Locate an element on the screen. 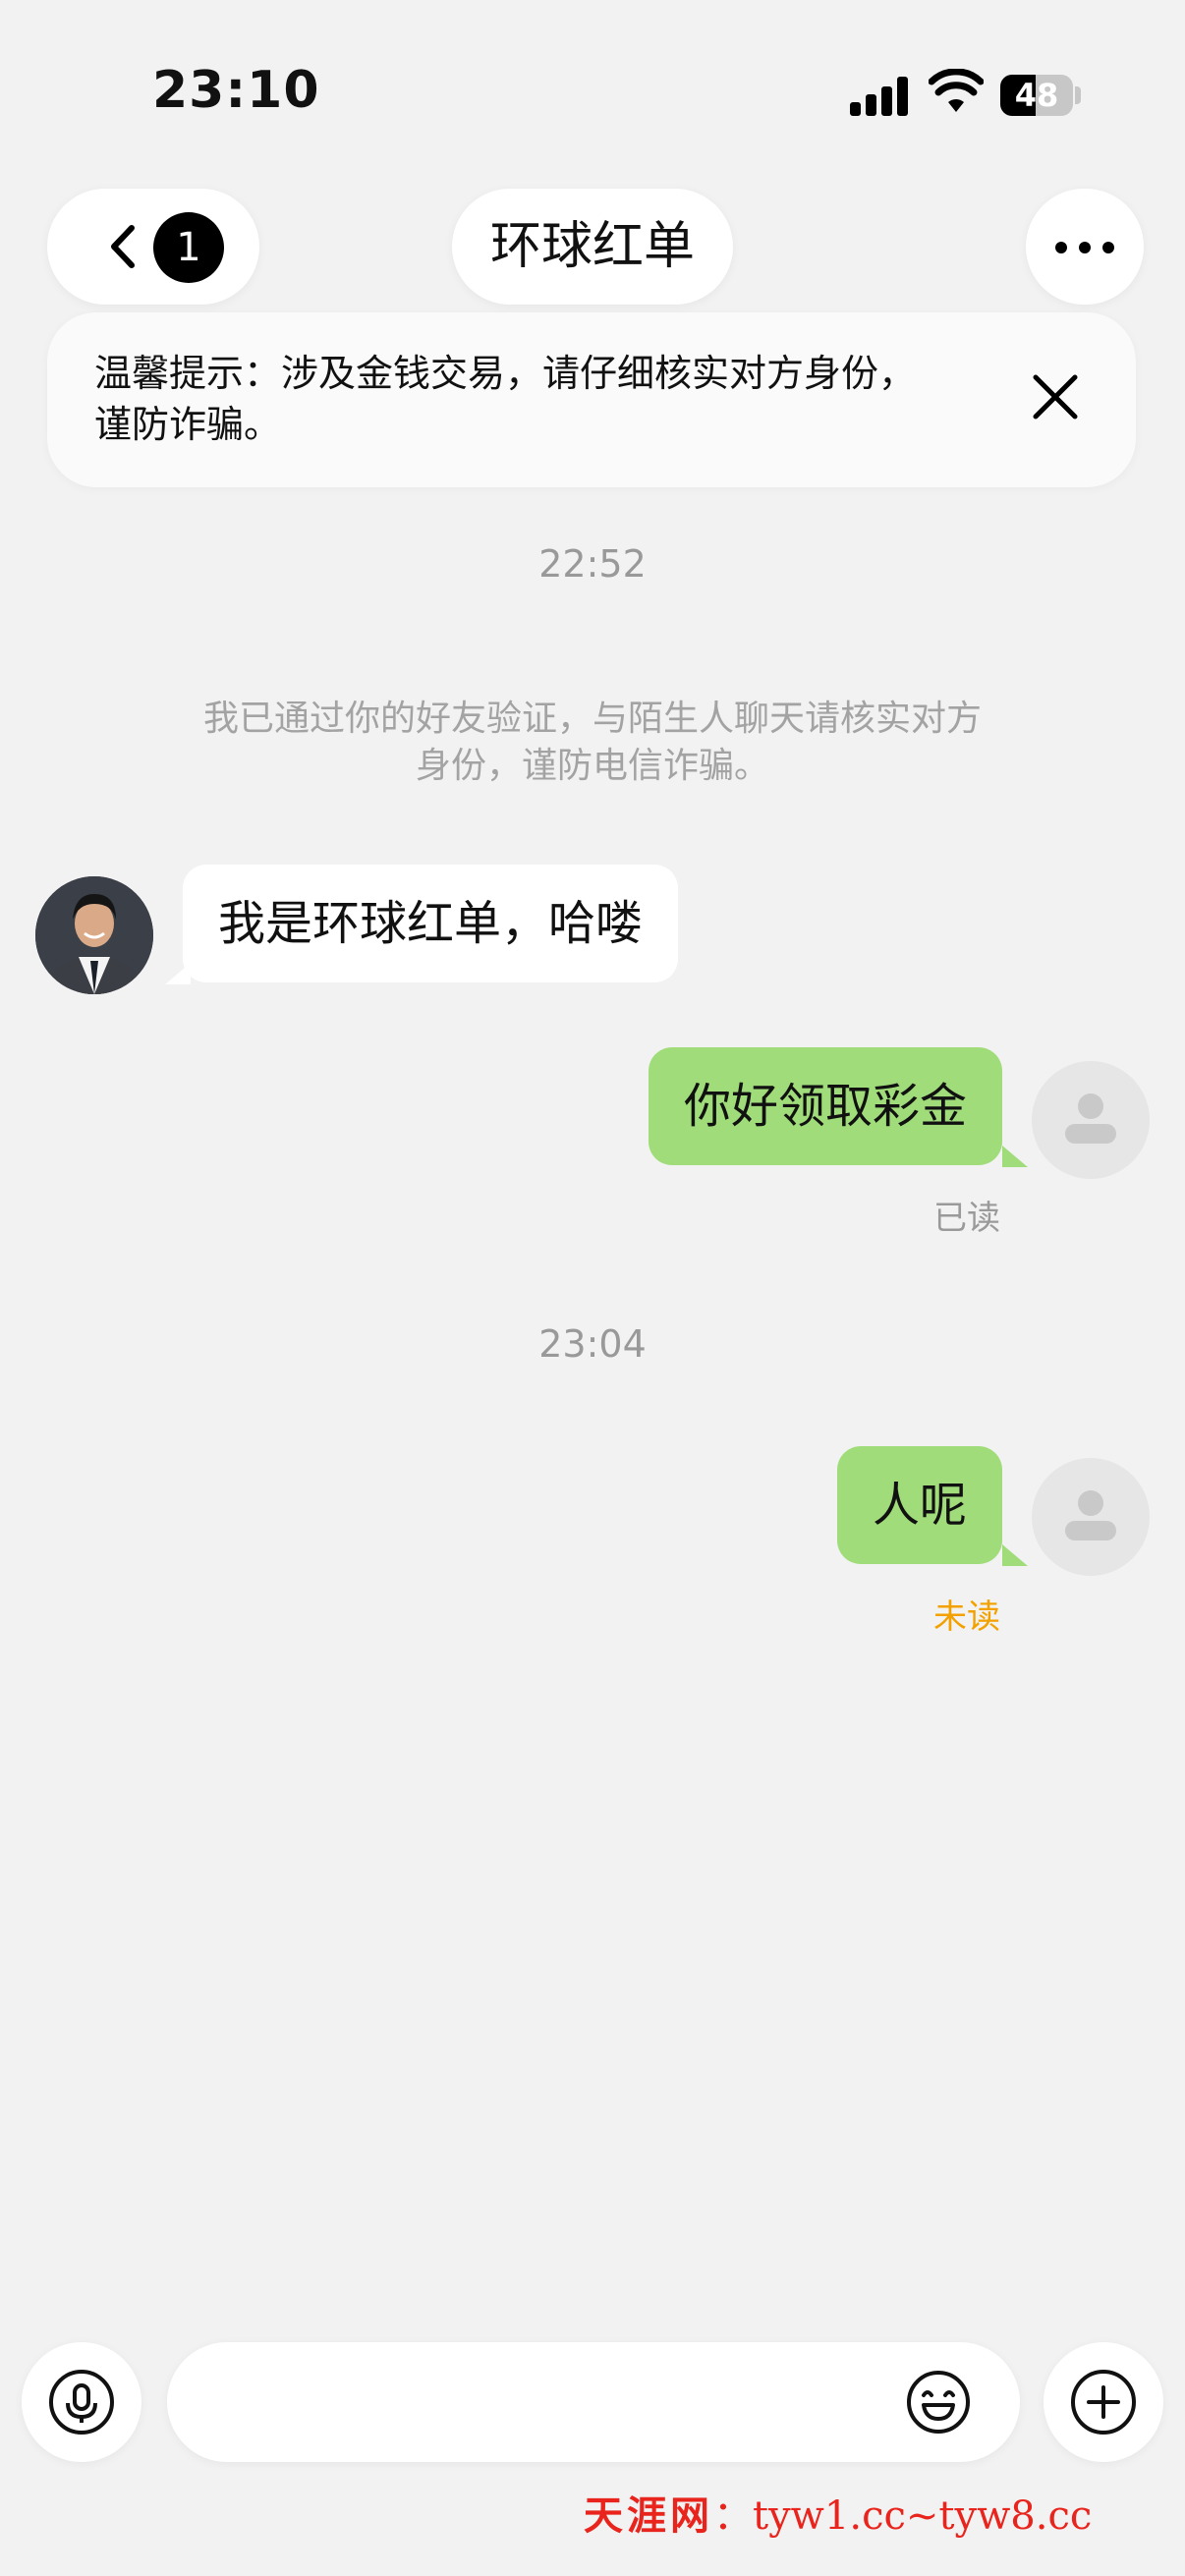 The height and width of the screenshot is (2576, 1185). chat-timestamp: 23:04 is located at coordinates (592, 1344).